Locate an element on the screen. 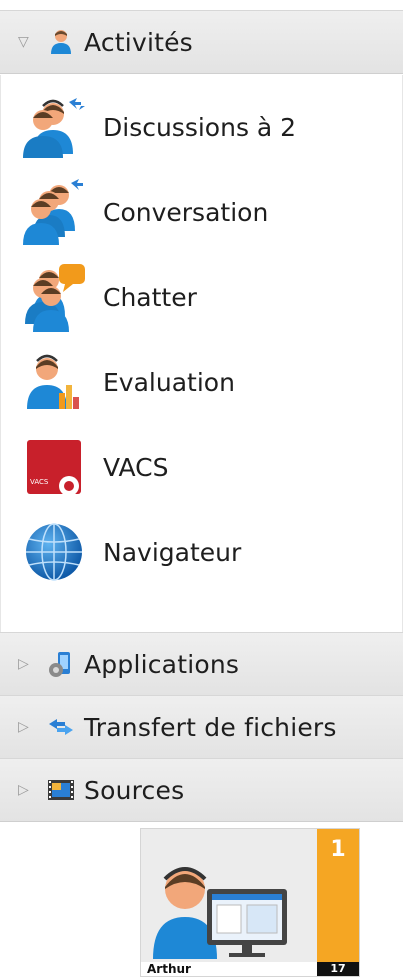 The height and width of the screenshot is (977, 403). evaluation-icon is located at coordinates (54, 382).